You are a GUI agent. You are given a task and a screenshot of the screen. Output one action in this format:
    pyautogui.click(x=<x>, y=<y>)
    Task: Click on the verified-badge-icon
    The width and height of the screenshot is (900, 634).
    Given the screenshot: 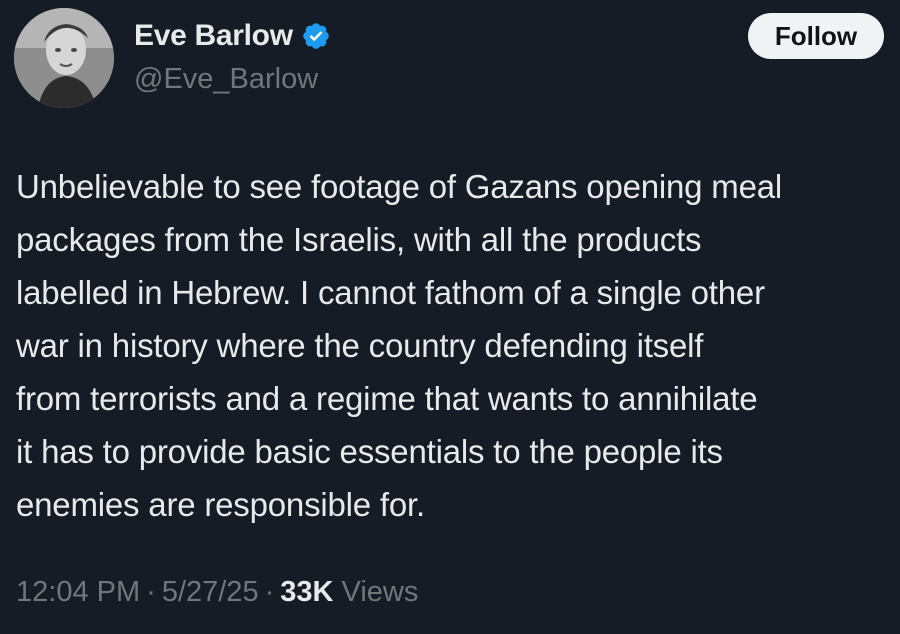 What is the action you would take?
    pyautogui.click(x=316, y=36)
    